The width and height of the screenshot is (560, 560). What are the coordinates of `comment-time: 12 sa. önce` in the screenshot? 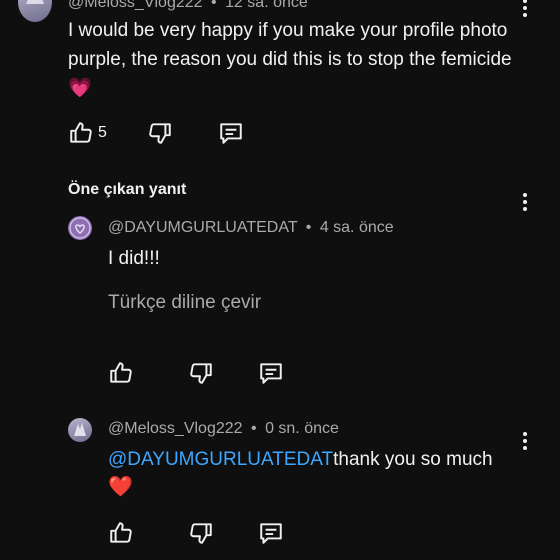 It's located at (266, 5).